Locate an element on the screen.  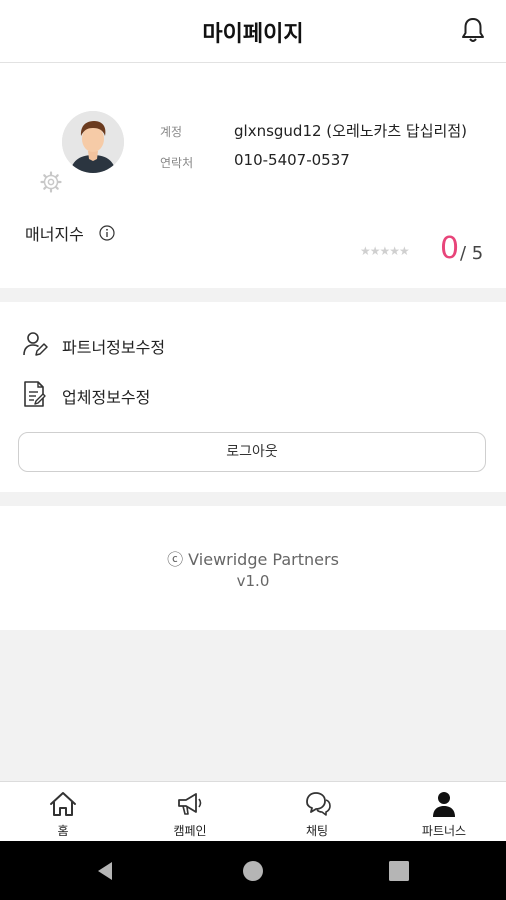
chat-icon is located at coordinates (318, 804).